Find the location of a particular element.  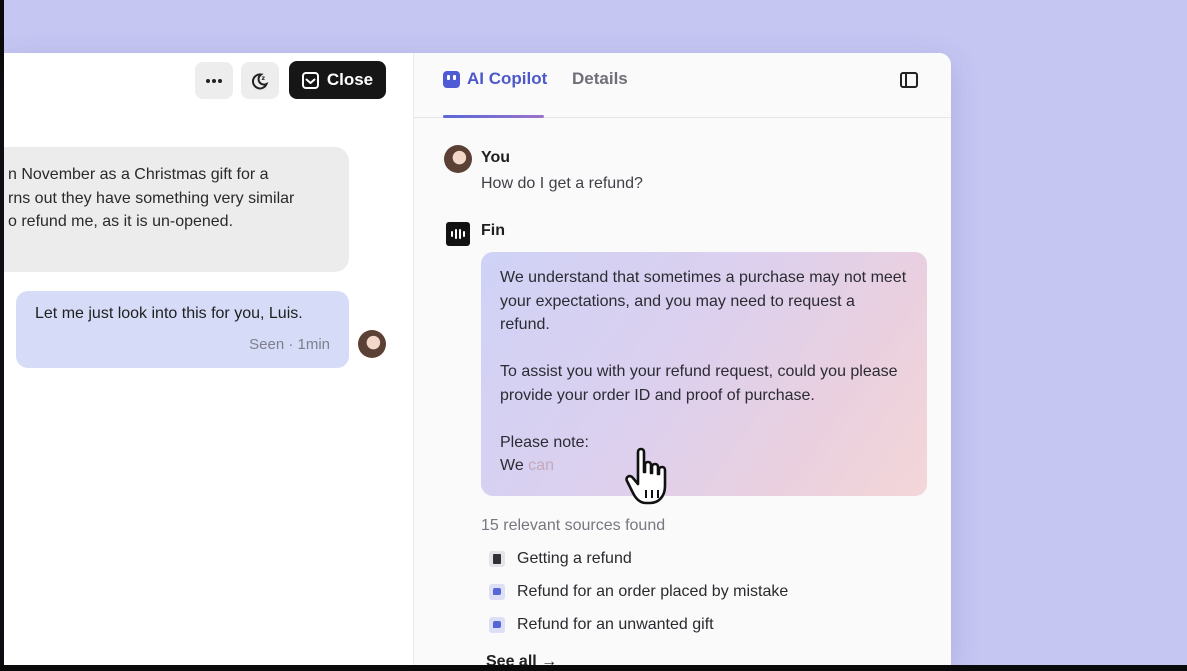

user-name: You is located at coordinates (496, 157).